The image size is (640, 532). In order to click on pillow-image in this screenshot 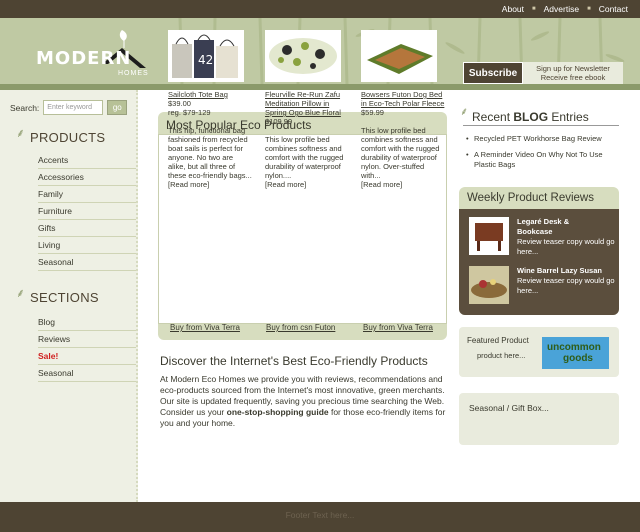, I will do `click(303, 56)`.